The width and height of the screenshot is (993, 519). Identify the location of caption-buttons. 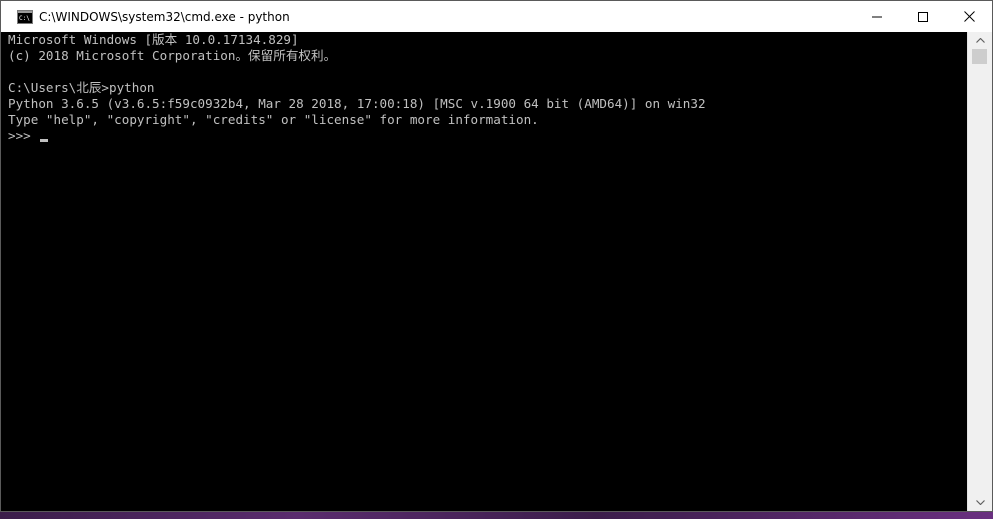
(923, 16).